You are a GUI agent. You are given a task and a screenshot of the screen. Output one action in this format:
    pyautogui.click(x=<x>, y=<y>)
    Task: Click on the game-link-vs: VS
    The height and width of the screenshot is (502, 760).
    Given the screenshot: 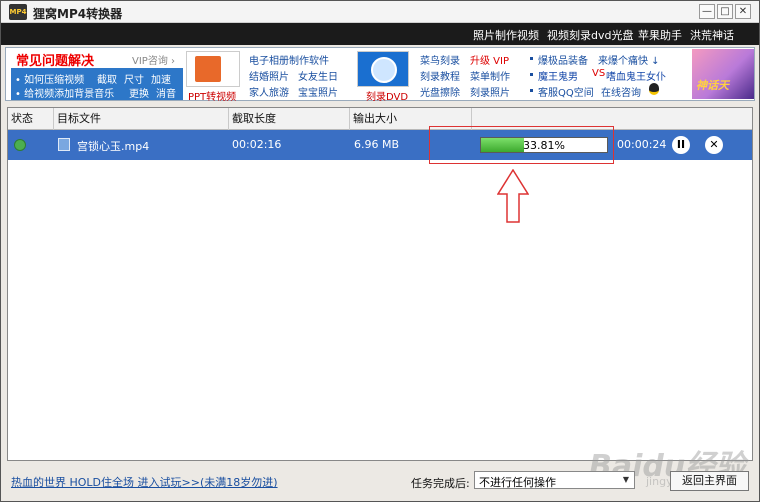 What is the action you would take?
    pyautogui.click(x=599, y=73)
    